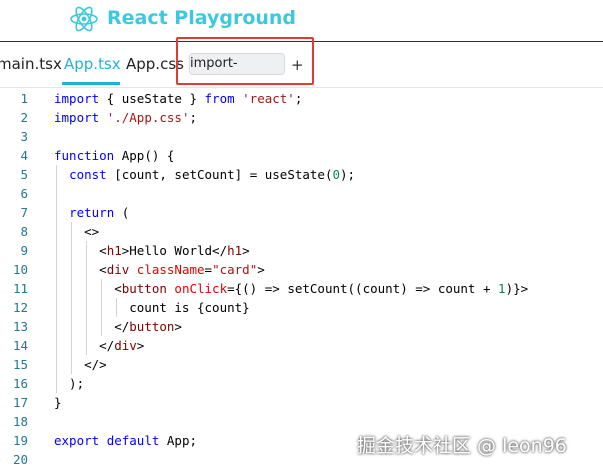 The image size is (603, 471). I want to click on code-text: function App() {, so click(114, 155).